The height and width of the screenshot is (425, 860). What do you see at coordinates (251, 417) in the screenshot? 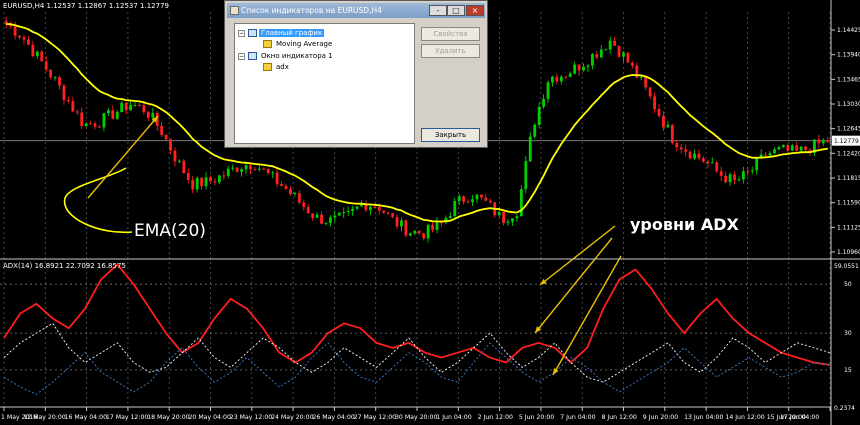
I see `time-axis-label: 23 May 12:00` at bounding box center [251, 417].